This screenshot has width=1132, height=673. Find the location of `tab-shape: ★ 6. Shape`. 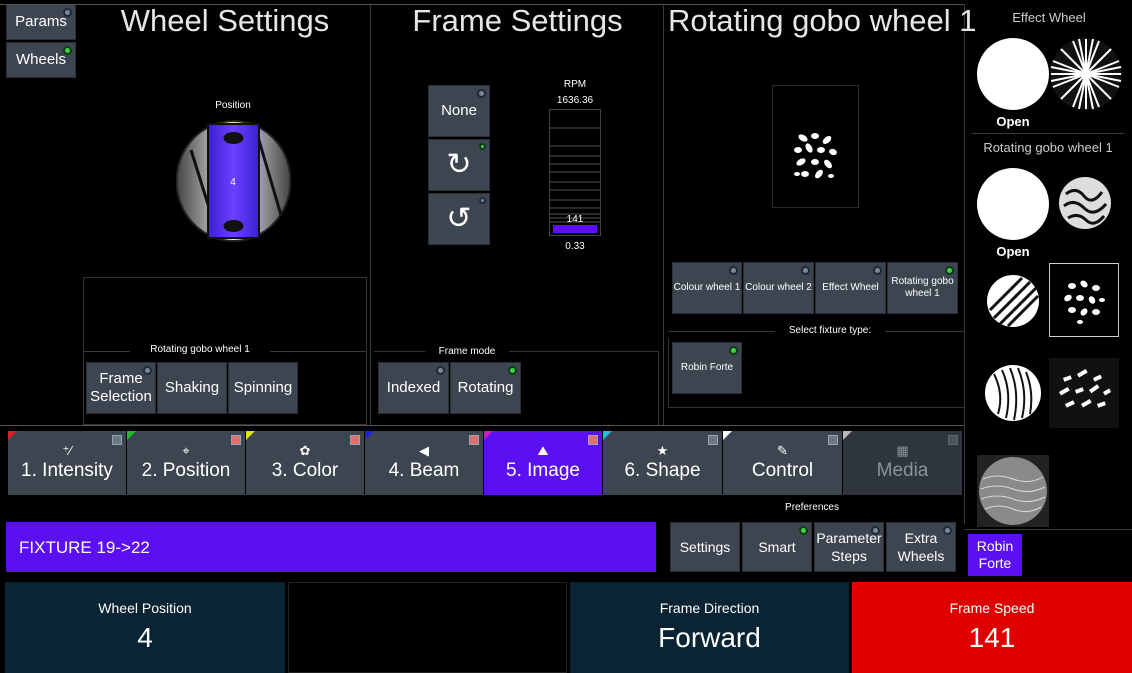

tab-shape: ★ 6. Shape is located at coordinates (662, 463).